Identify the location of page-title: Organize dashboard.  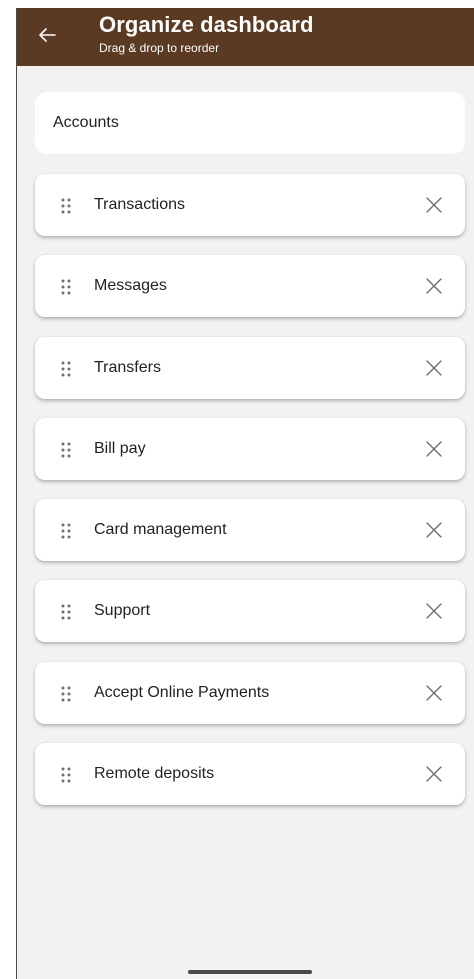
(206, 24).